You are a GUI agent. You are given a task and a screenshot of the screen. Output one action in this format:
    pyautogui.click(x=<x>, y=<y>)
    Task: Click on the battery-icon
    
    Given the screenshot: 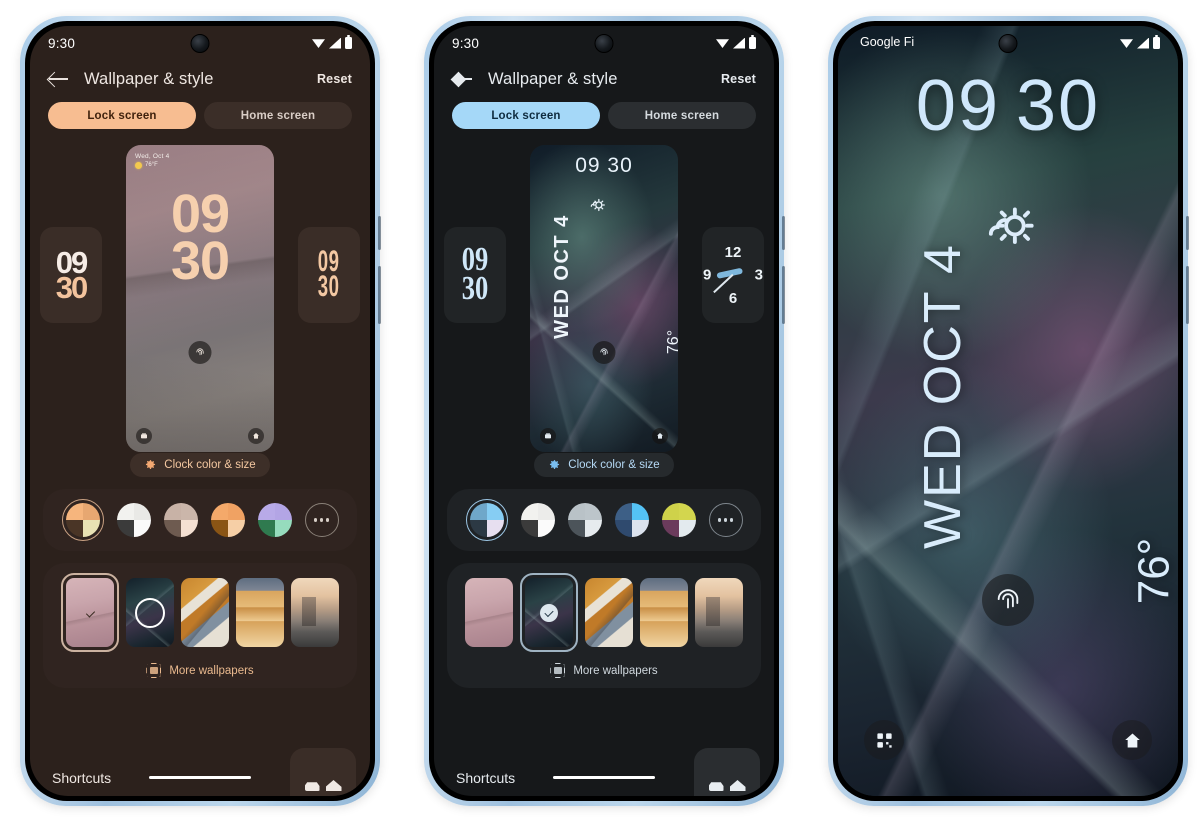 What is the action you would take?
    pyautogui.click(x=752, y=42)
    